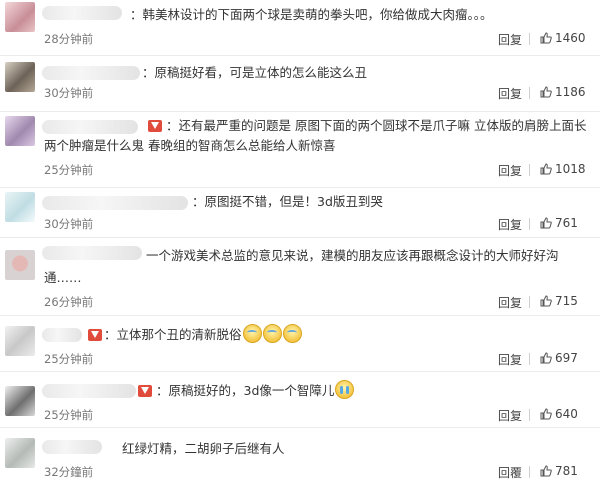 This screenshot has width=600, height=496. I want to click on comment-text-line1: ：还有最严重的问题是 原图下面的两个圆球不是爪子嘛 立体版的肩膀上面长, so click(376, 125).